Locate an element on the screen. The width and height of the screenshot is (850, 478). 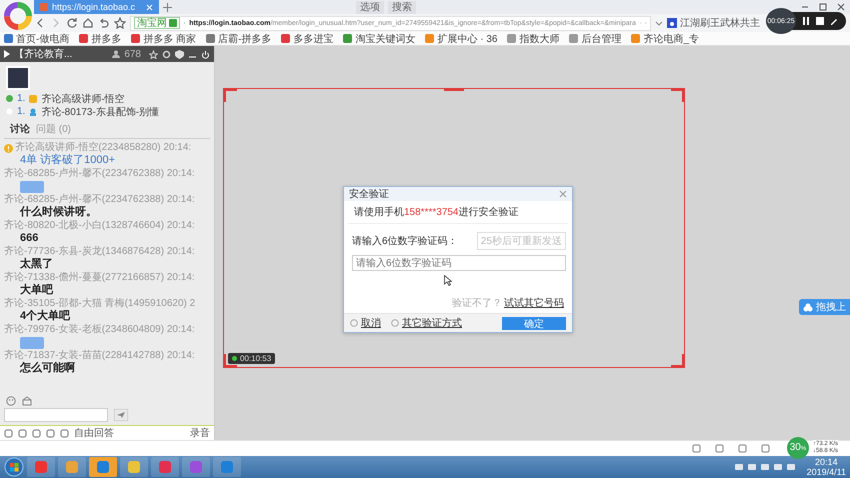
bookmark-item: 拼多多 is located at coordinates (100, 39).